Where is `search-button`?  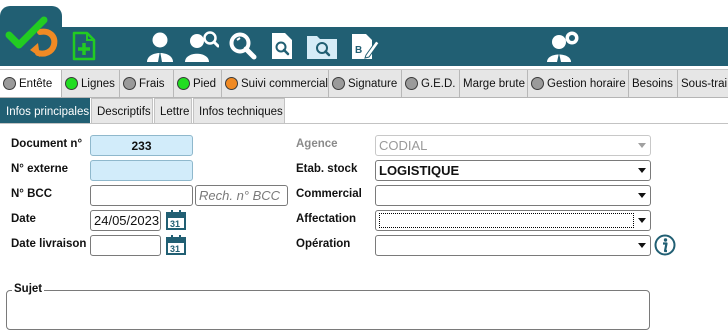
search-button is located at coordinates (243, 46).